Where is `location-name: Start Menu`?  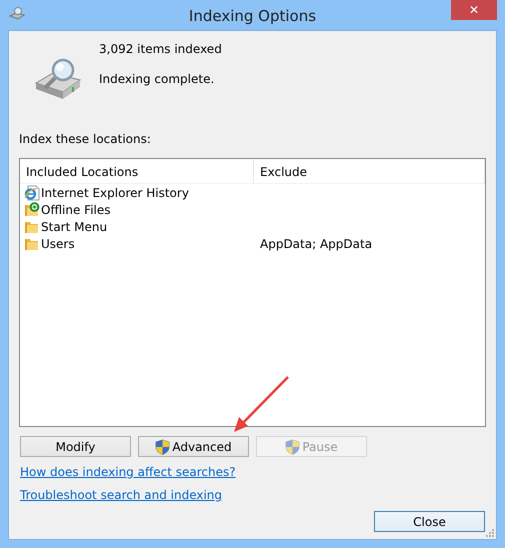 location-name: Start Menu is located at coordinates (74, 227).